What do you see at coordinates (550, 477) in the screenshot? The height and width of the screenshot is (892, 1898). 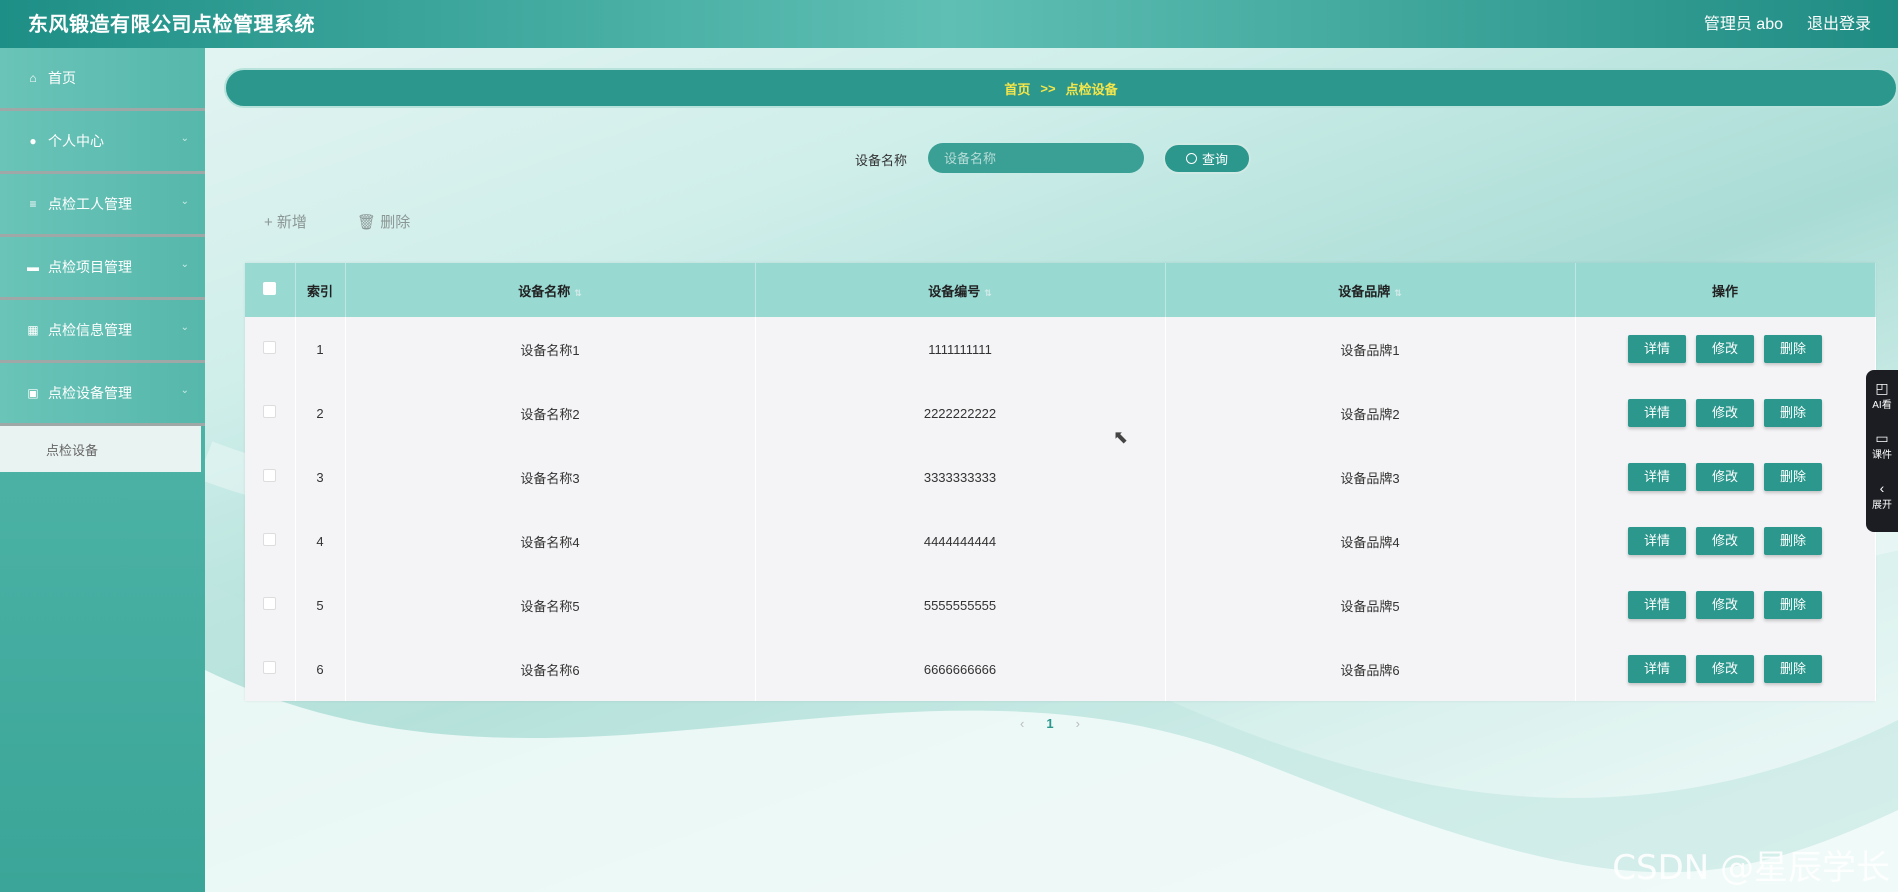 I see `cell-name: 设备名称3` at bounding box center [550, 477].